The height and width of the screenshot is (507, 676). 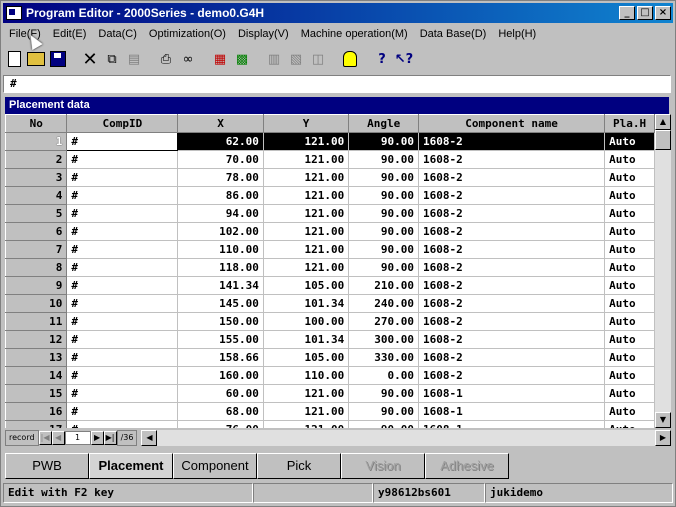 I want to click on table-row: 11 #150.00 100.00 270.00 1608-2 Auto, so click(x=330, y=321).